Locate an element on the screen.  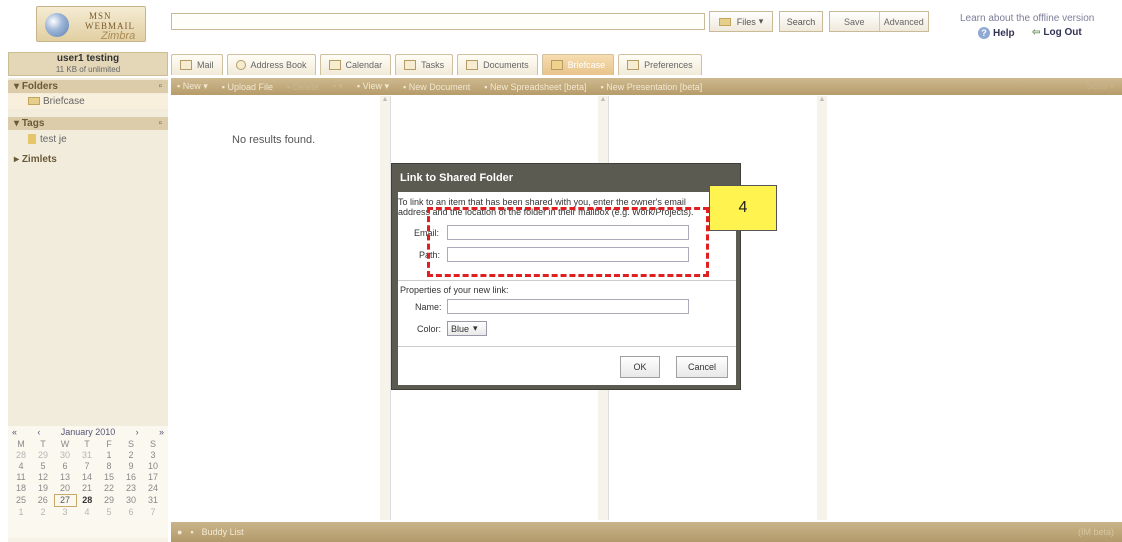
upload-label: Upload File is located at coordinates (250, 86).